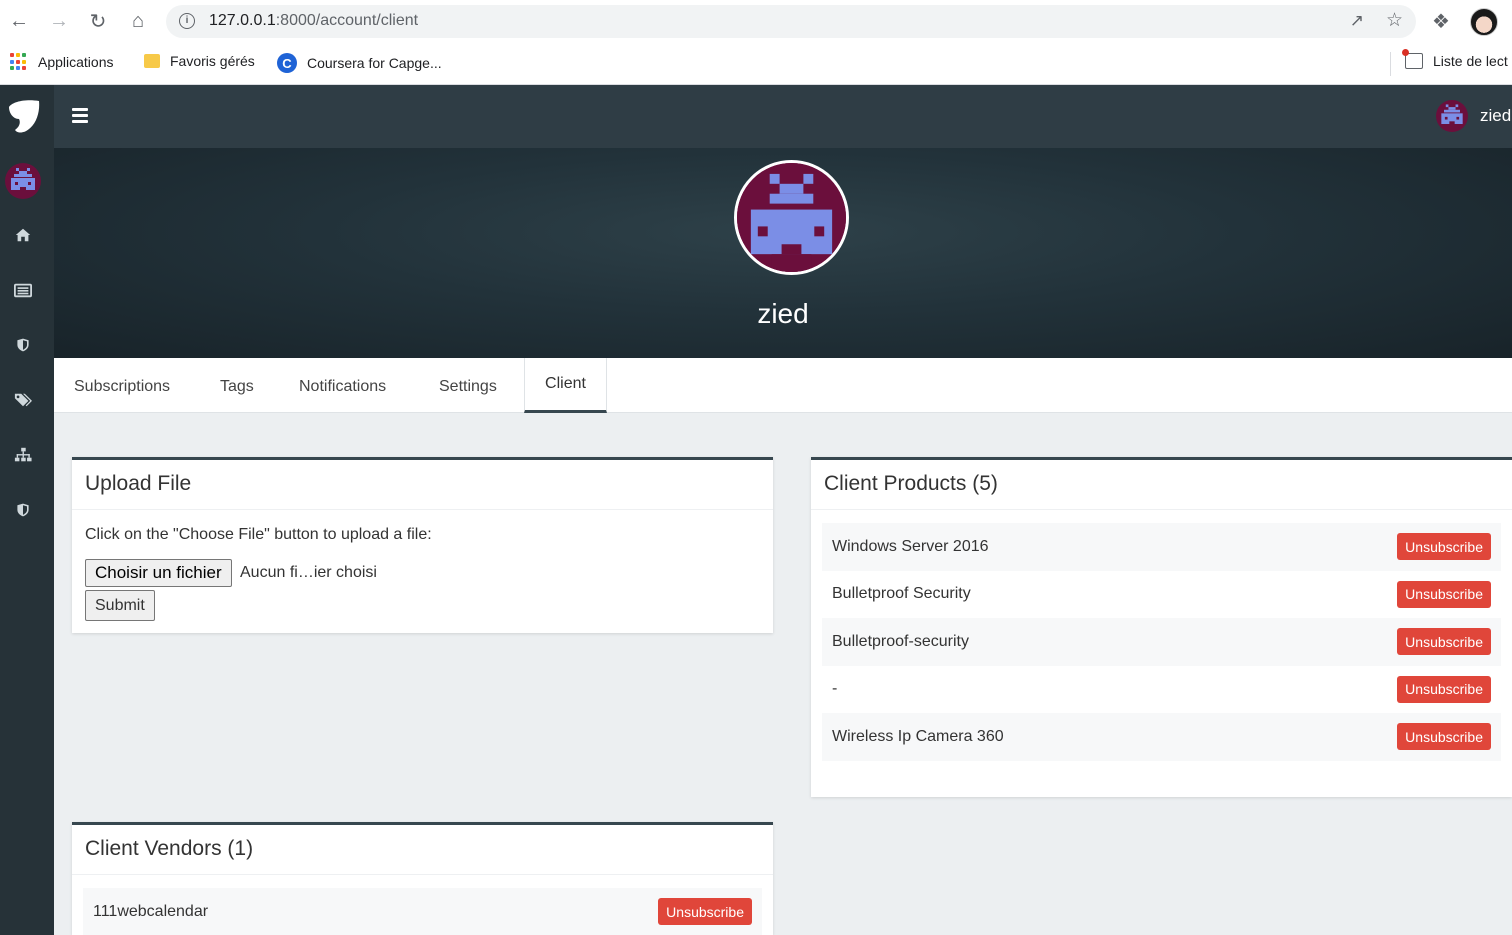 This screenshot has height=935, width=1512. What do you see at coordinates (1452, 116) in the screenshot?
I see `user-avatar` at bounding box center [1452, 116].